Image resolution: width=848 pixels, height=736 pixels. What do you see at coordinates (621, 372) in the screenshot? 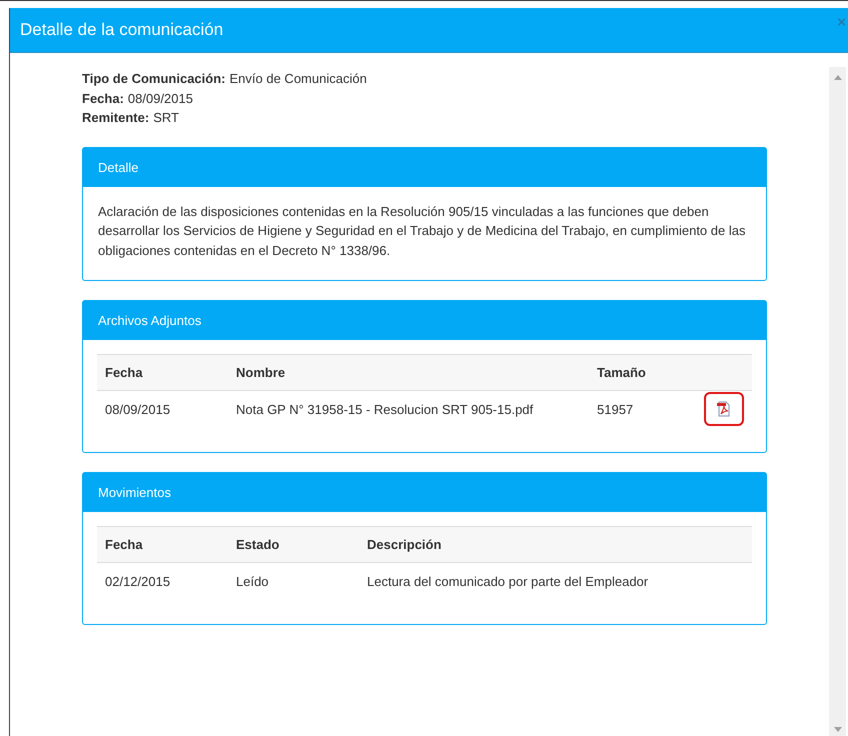
I see `column-header: Tamaño` at bounding box center [621, 372].